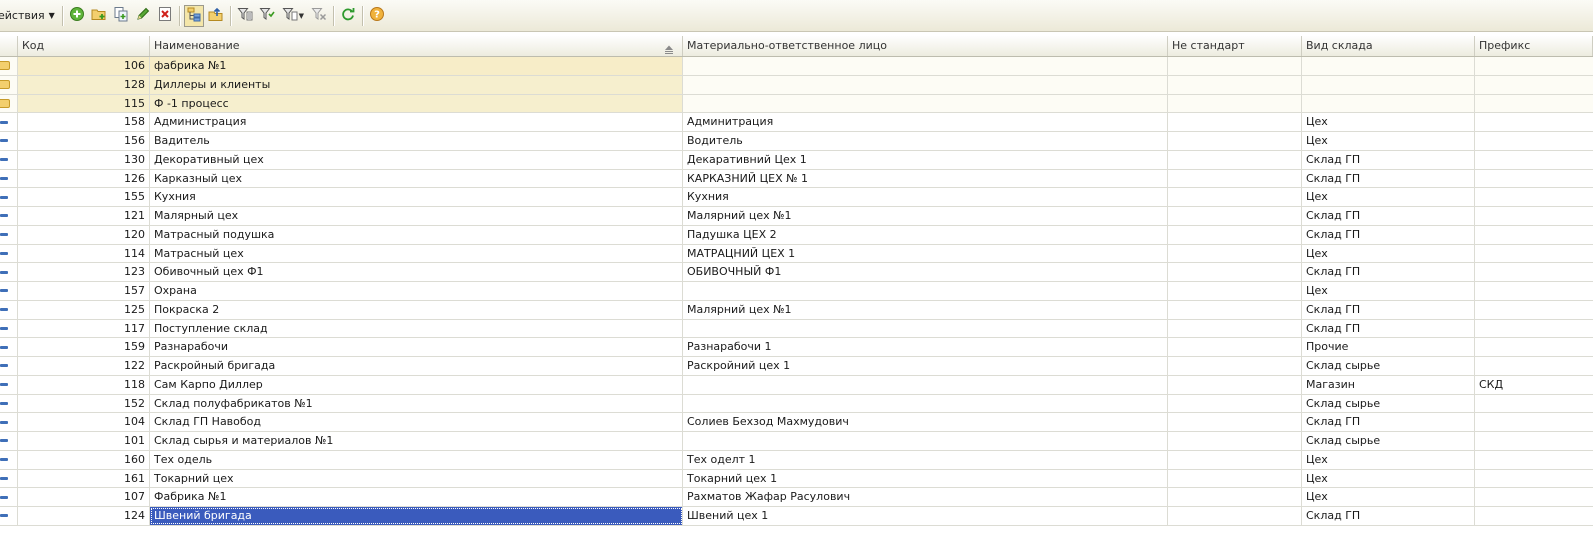 This screenshot has width=1593, height=549. I want to click on cell-code: 156, so click(84, 141).